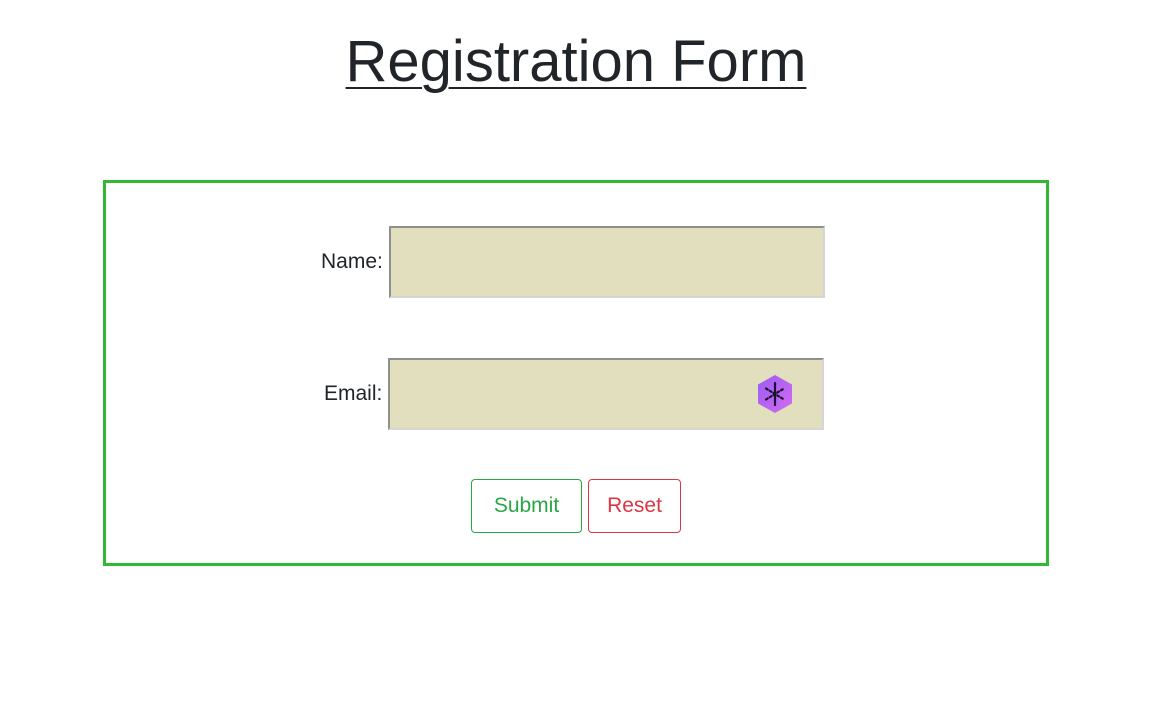  Describe the element at coordinates (576, 61) in the screenshot. I see `page-title: Registration Form` at that location.